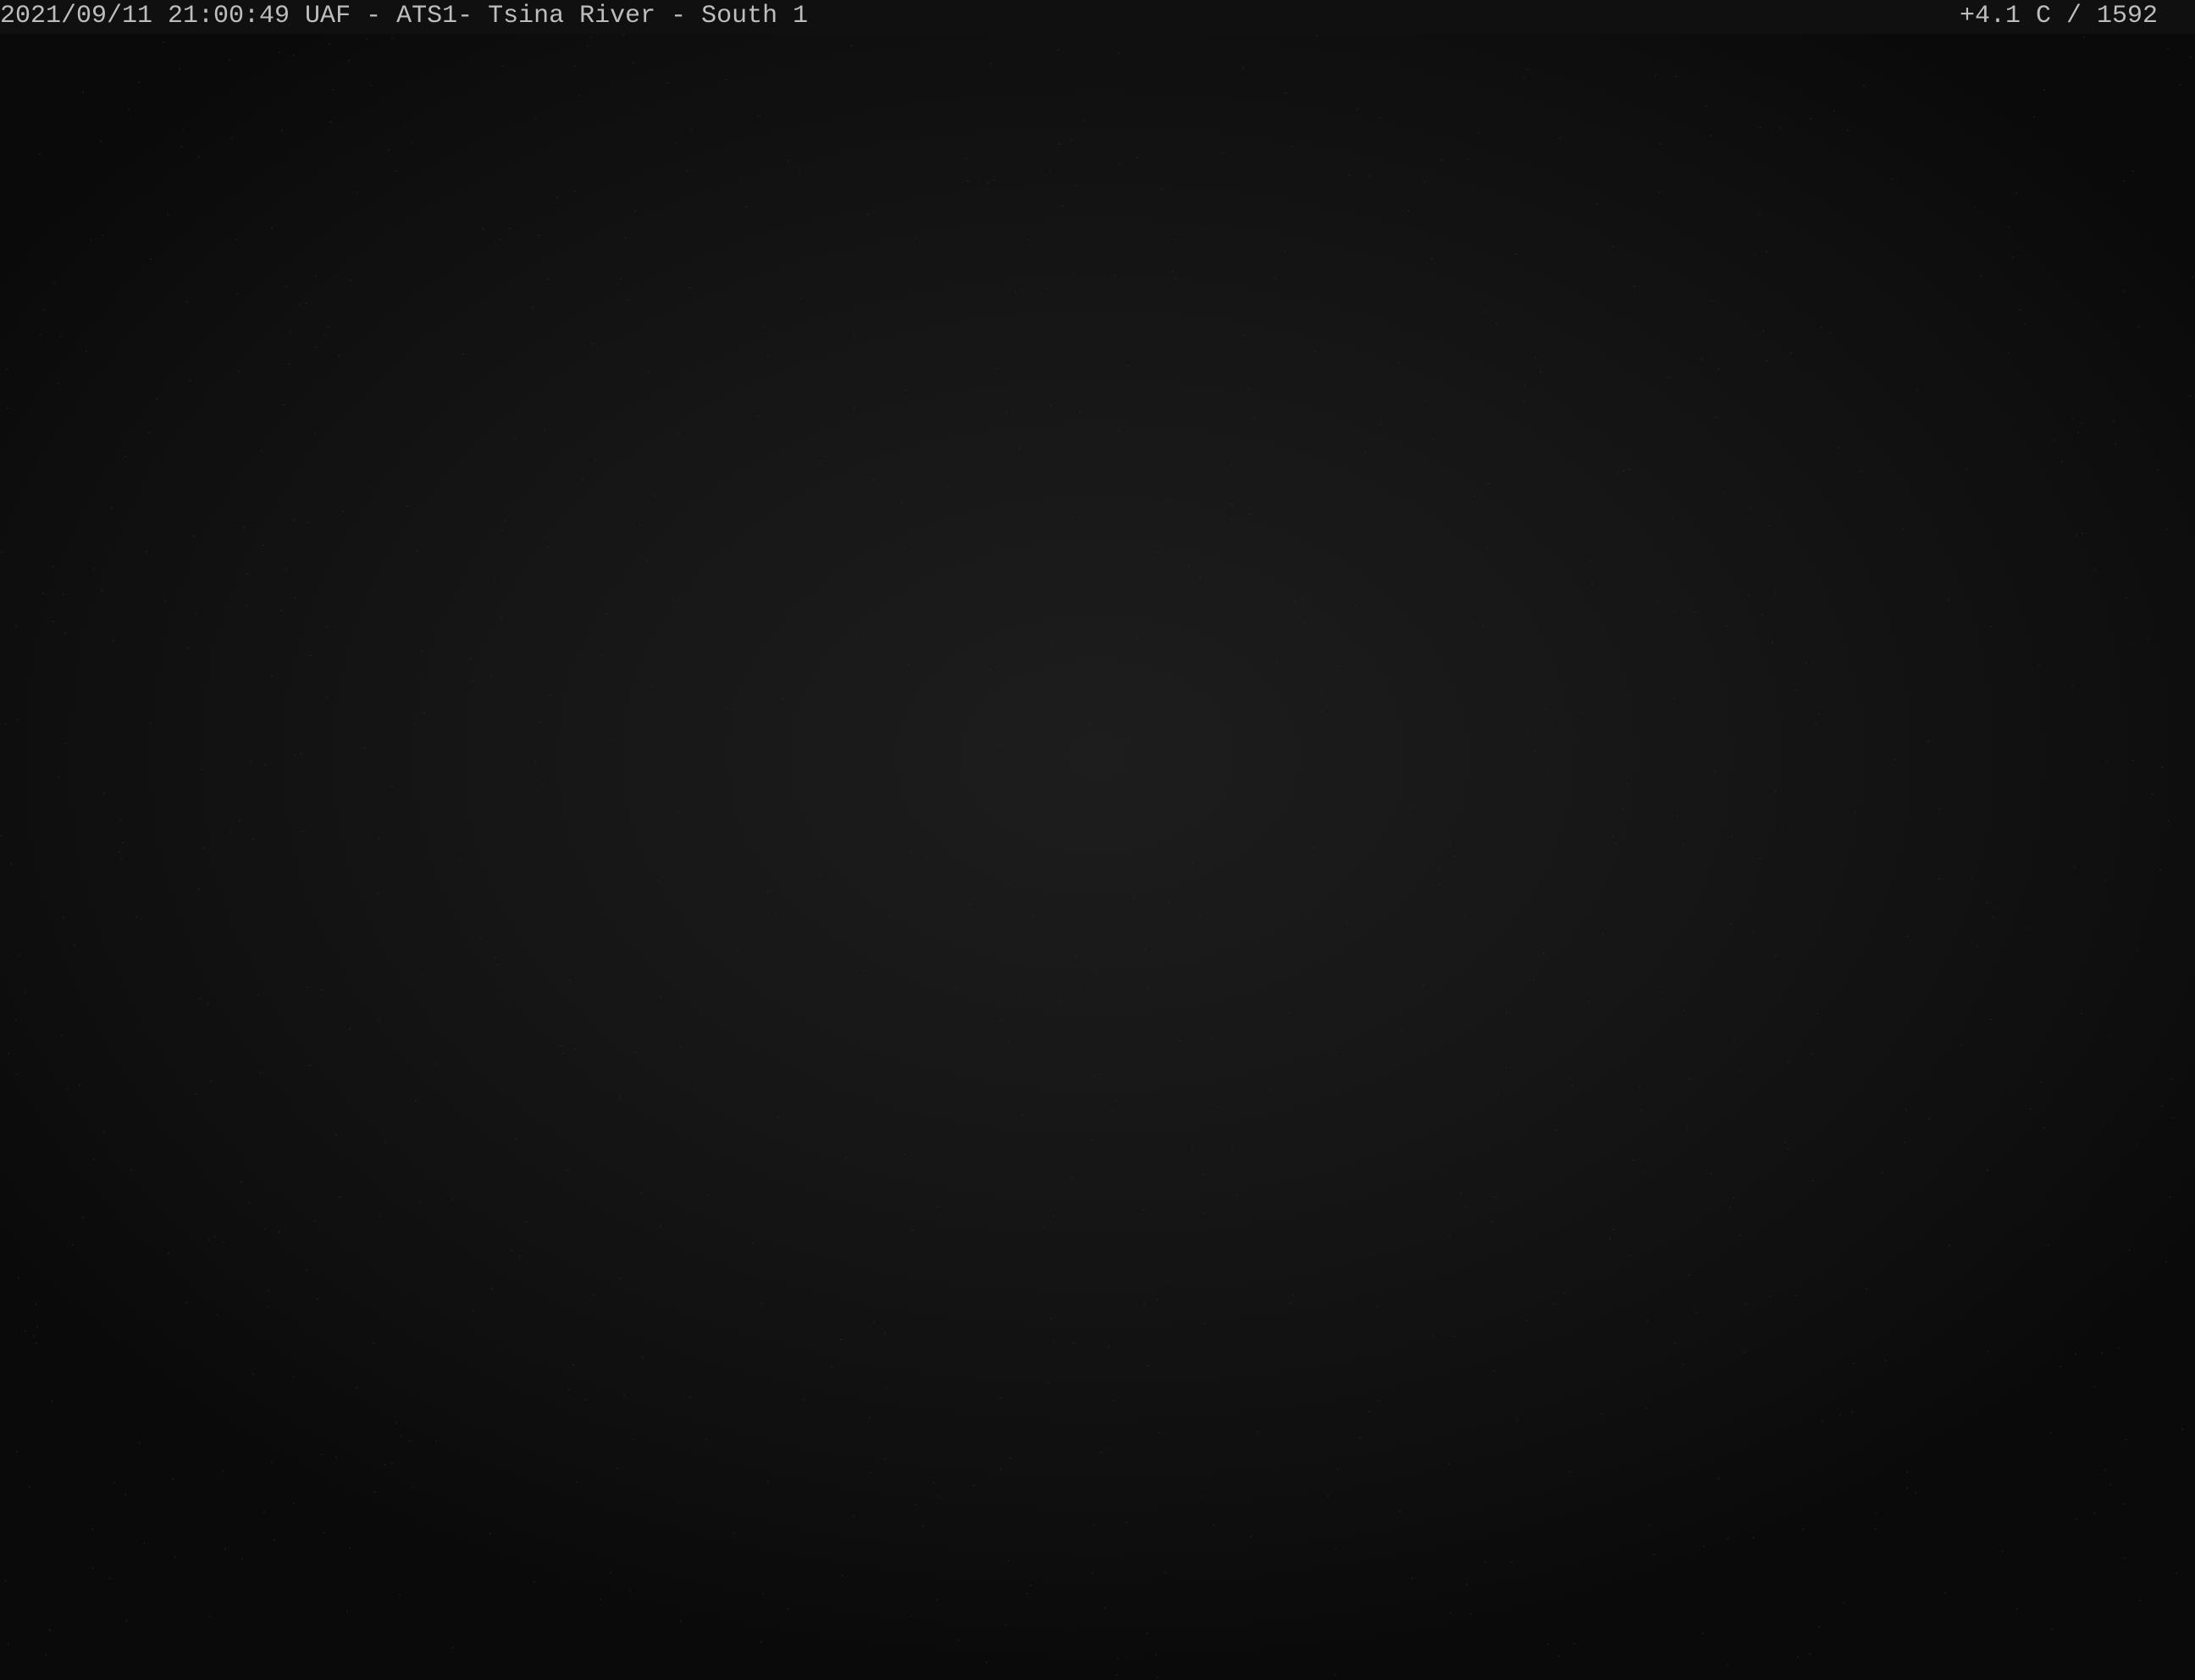  Describe the element at coordinates (2058, 16) in the screenshot. I see `temperature-label: +4.1 C / 1592` at that location.